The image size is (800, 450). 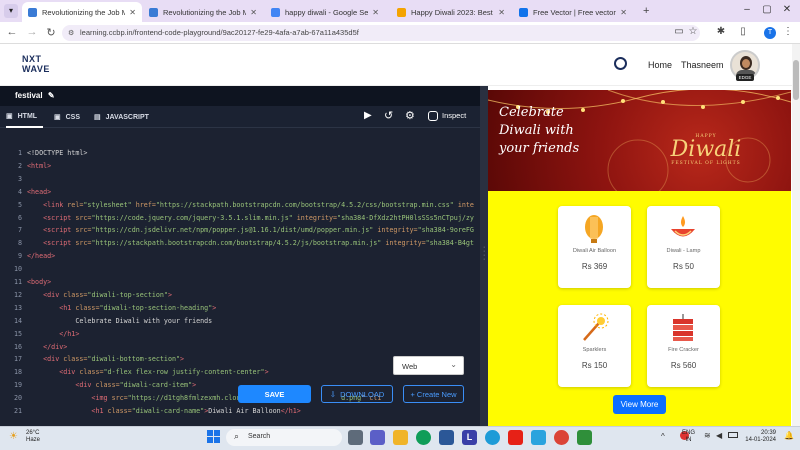 What do you see at coordinates (39, 192) in the screenshot?
I see `code-line: <head>` at bounding box center [39, 192].